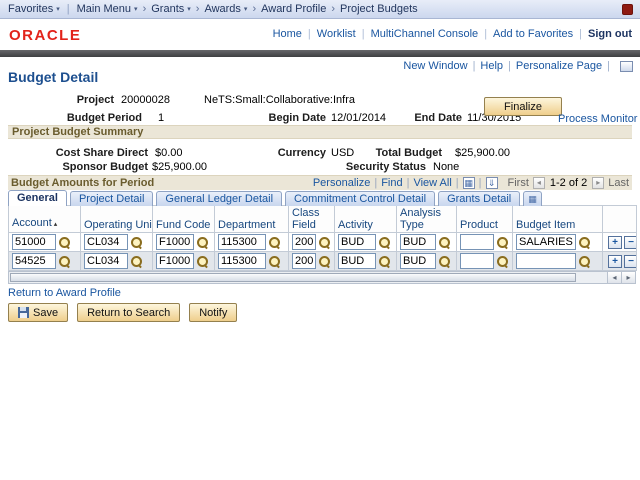  What do you see at coordinates (379, 9) in the screenshot?
I see `breadcrumb-project-budgets: Project Budgets` at bounding box center [379, 9].